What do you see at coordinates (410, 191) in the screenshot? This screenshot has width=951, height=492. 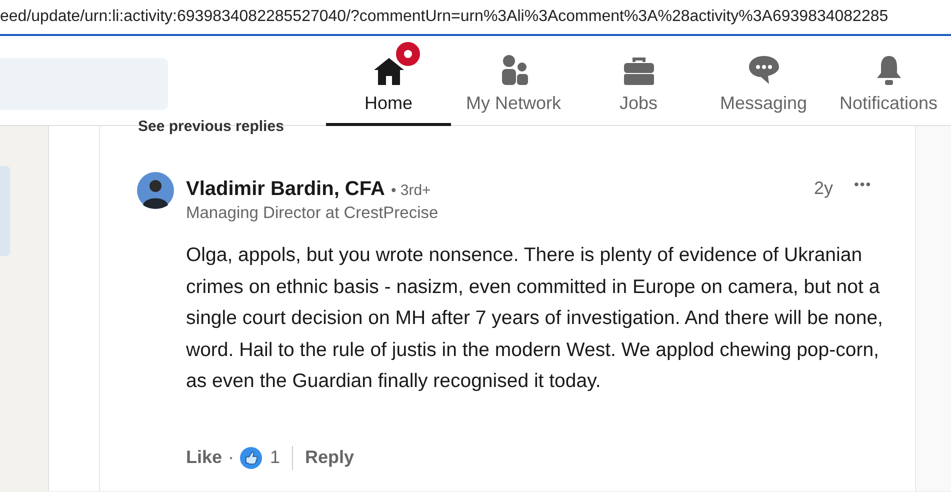 I see `connection-degree: • 3rd+` at bounding box center [410, 191].